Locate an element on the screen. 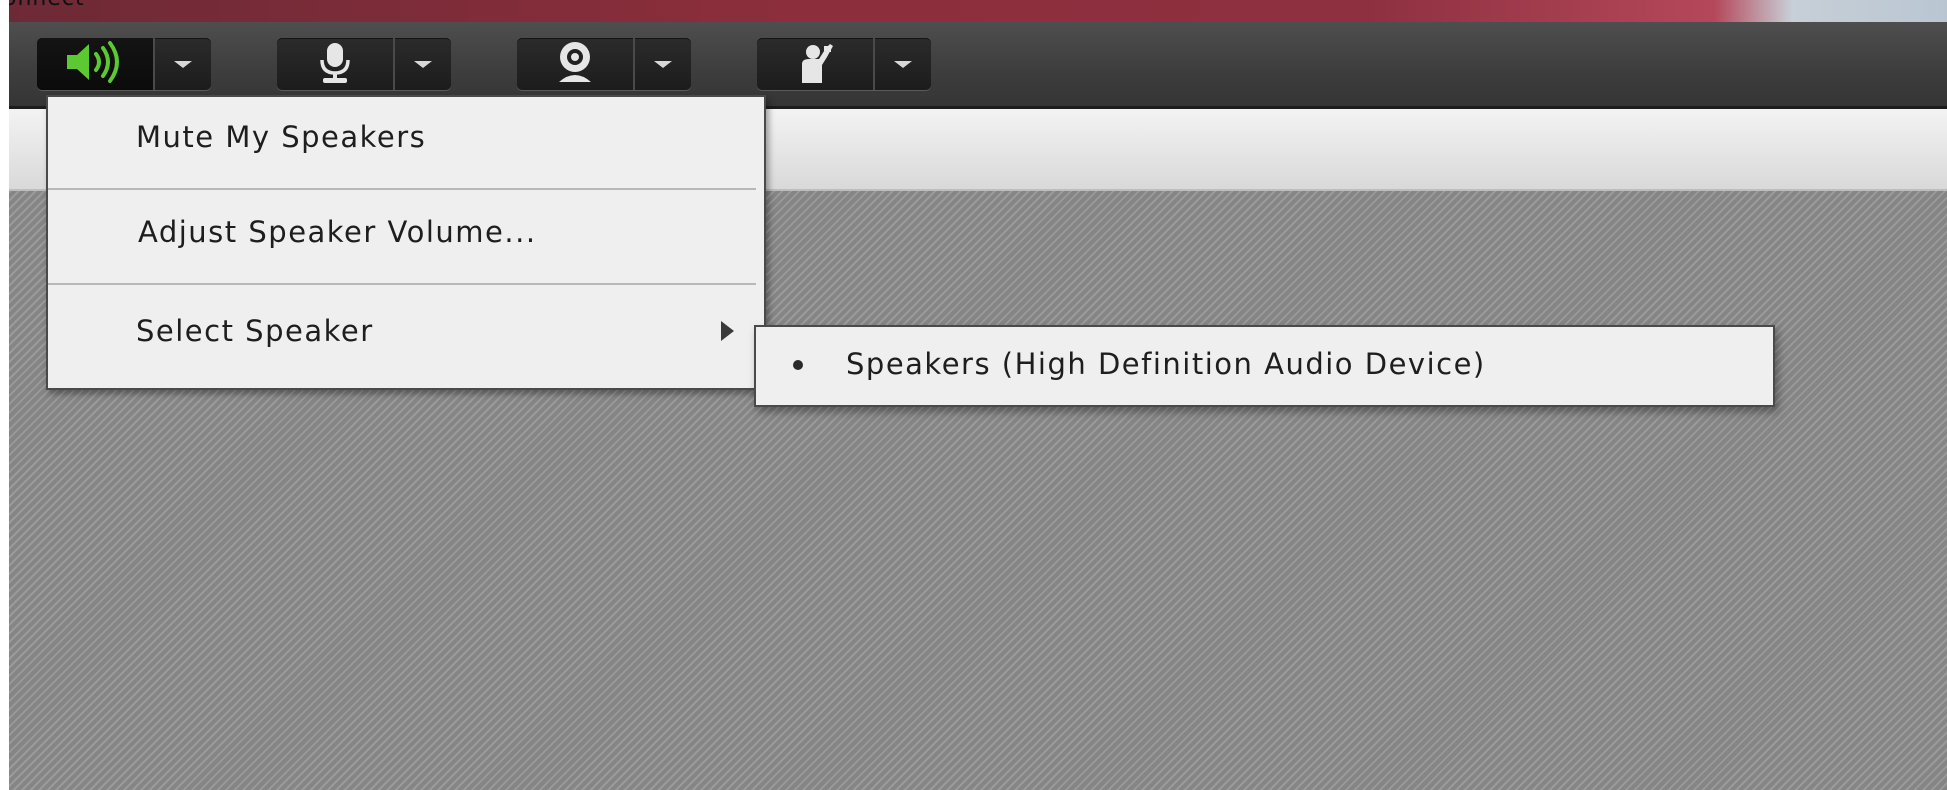  microphone-dropdown-button is located at coordinates (423, 64).